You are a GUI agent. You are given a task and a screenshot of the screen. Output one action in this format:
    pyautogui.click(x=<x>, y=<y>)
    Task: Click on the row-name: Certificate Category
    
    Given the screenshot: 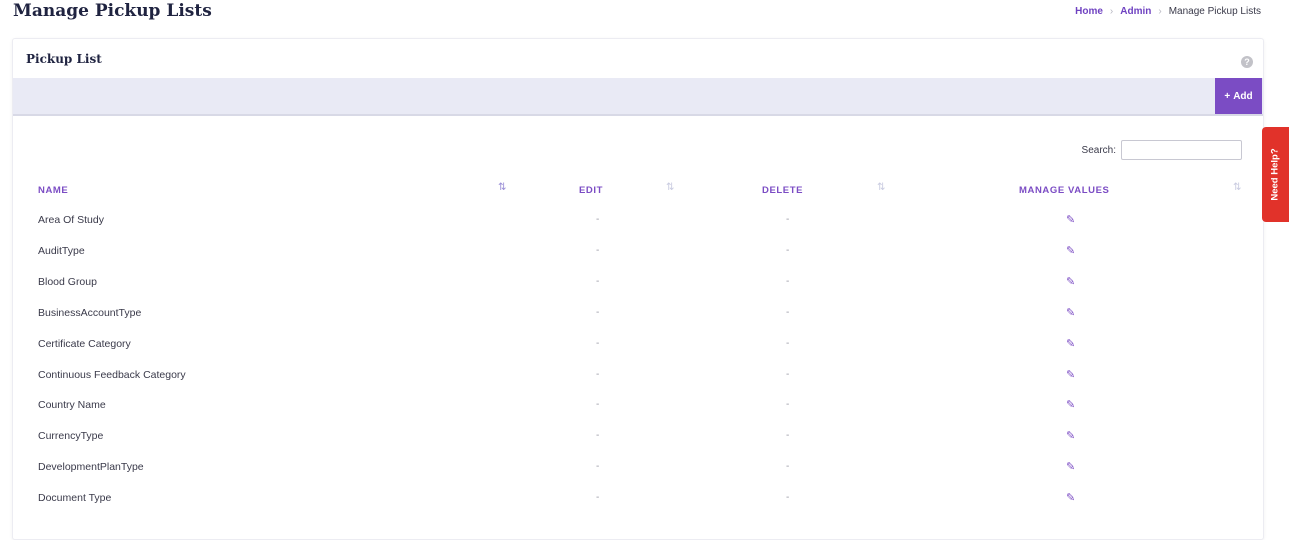 What is the action you would take?
    pyautogui.click(x=84, y=343)
    